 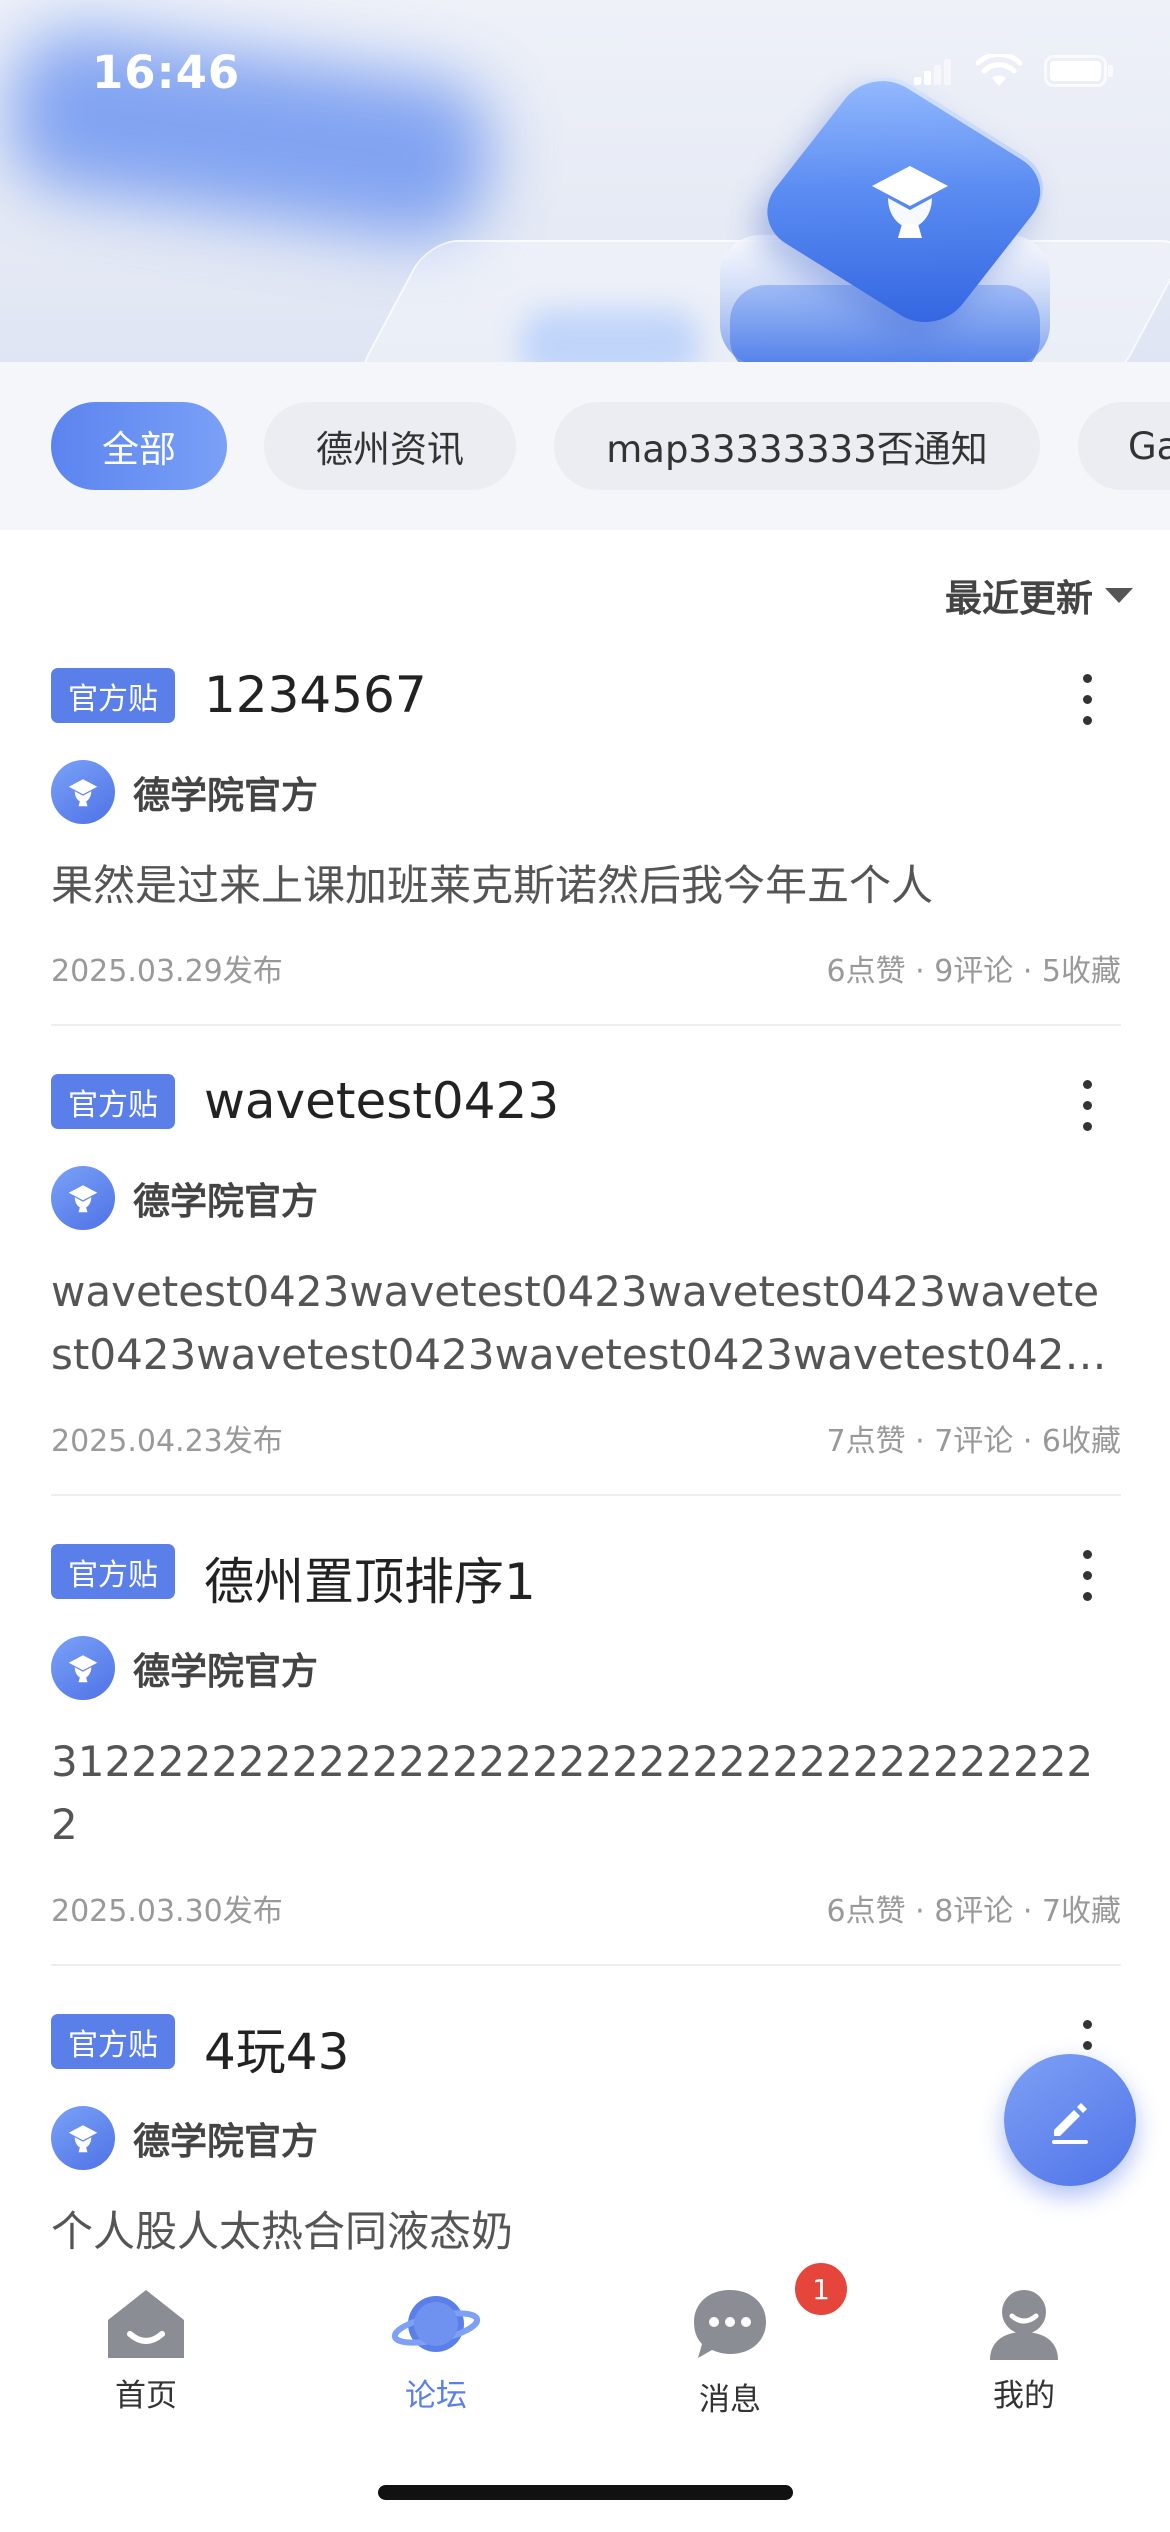 What do you see at coordinates (999, 70) in the screenshot?
I see `wifi-icon` at bounding box center [999, 70].